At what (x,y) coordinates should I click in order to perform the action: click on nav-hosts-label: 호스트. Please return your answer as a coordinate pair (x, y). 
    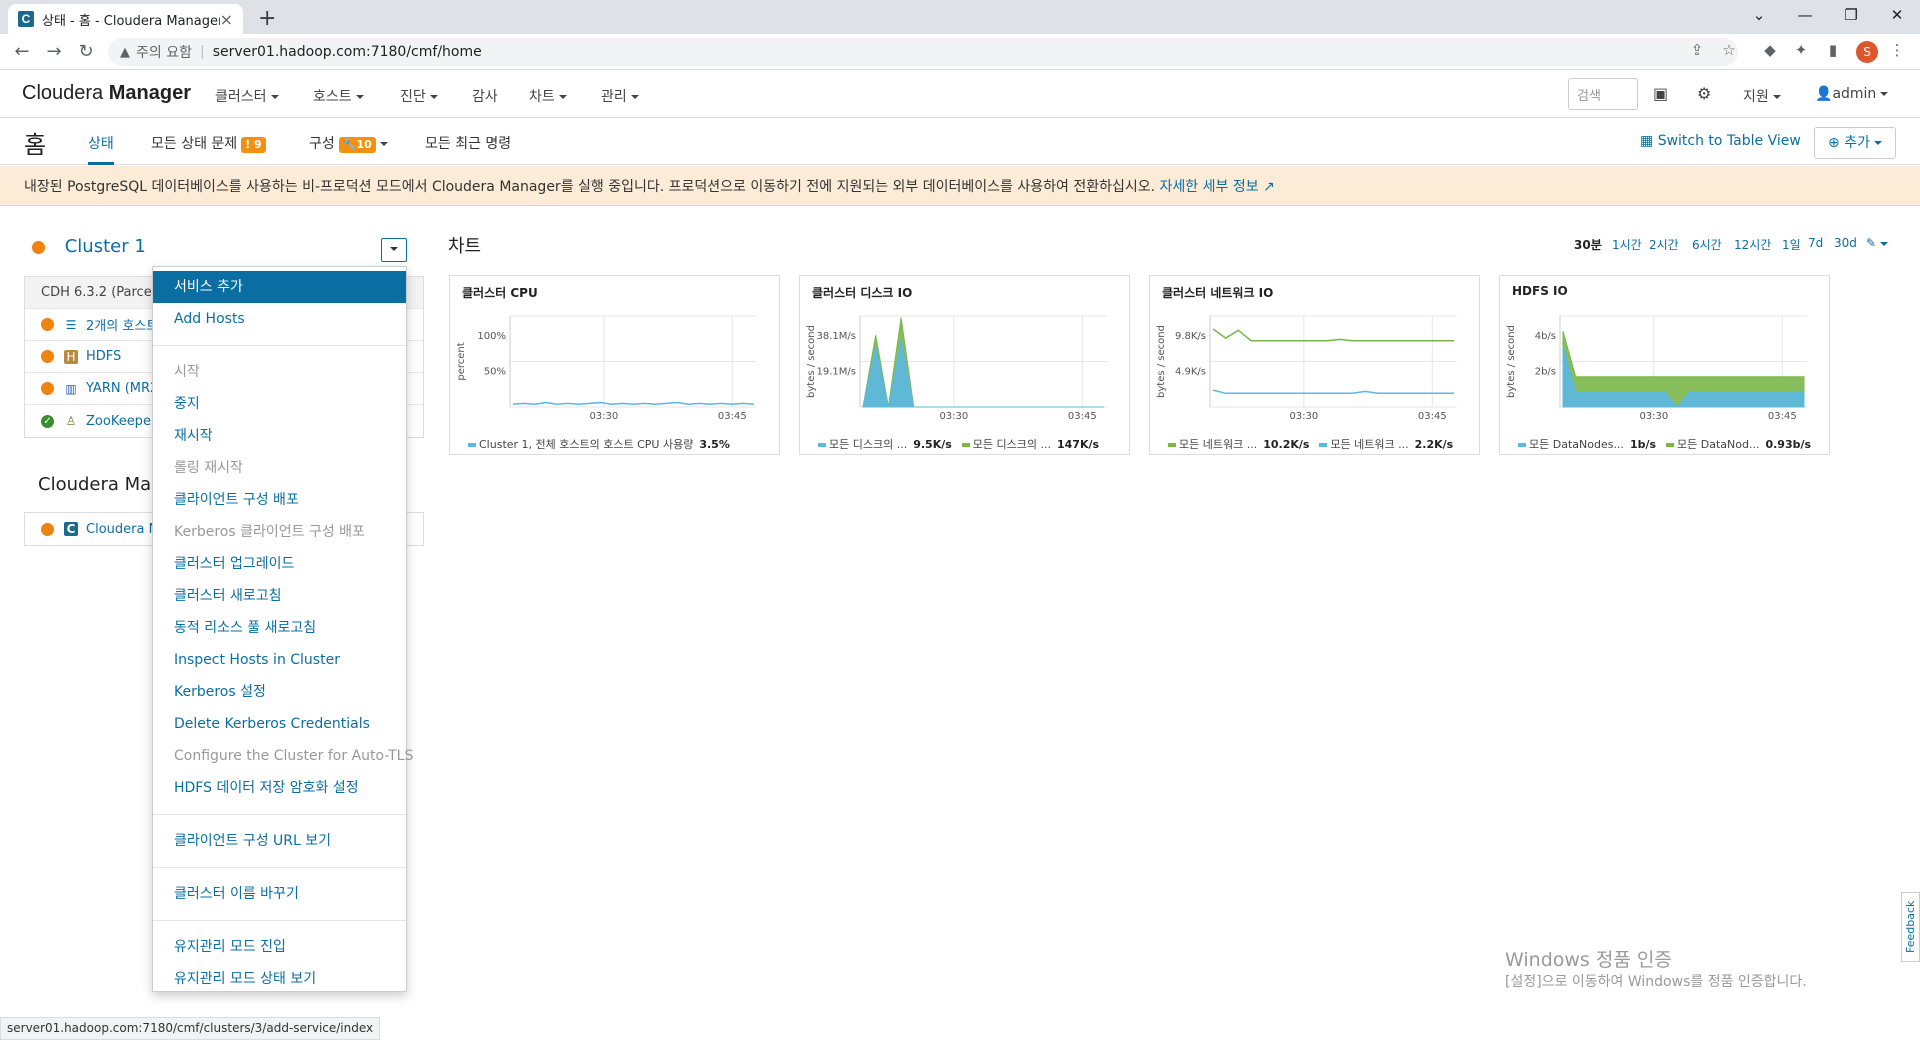
    Looking at the image, I should click on (332, 97).